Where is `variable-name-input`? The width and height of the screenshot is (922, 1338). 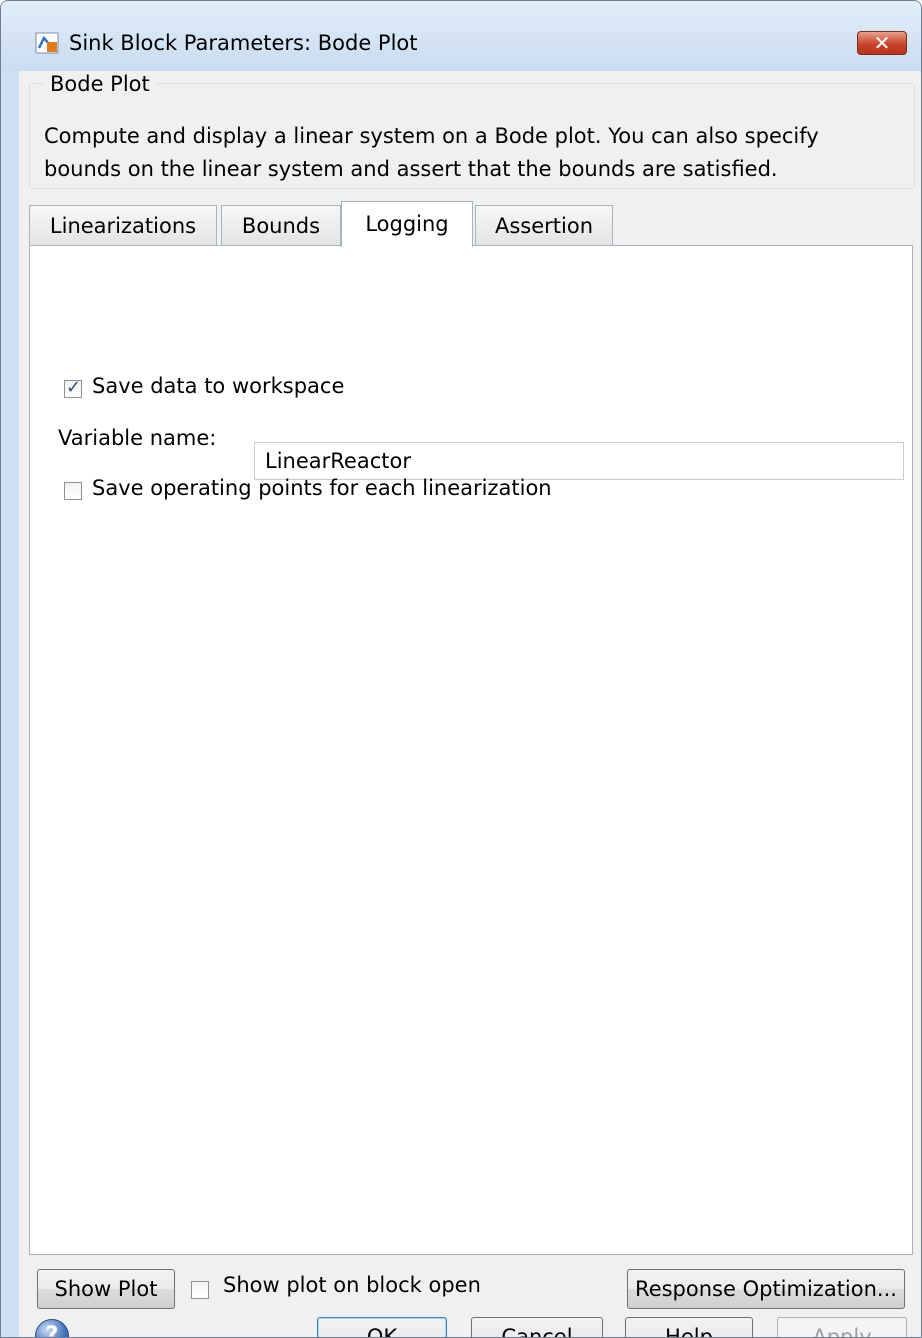 variable-name-input is located at coordinates (579, 461).